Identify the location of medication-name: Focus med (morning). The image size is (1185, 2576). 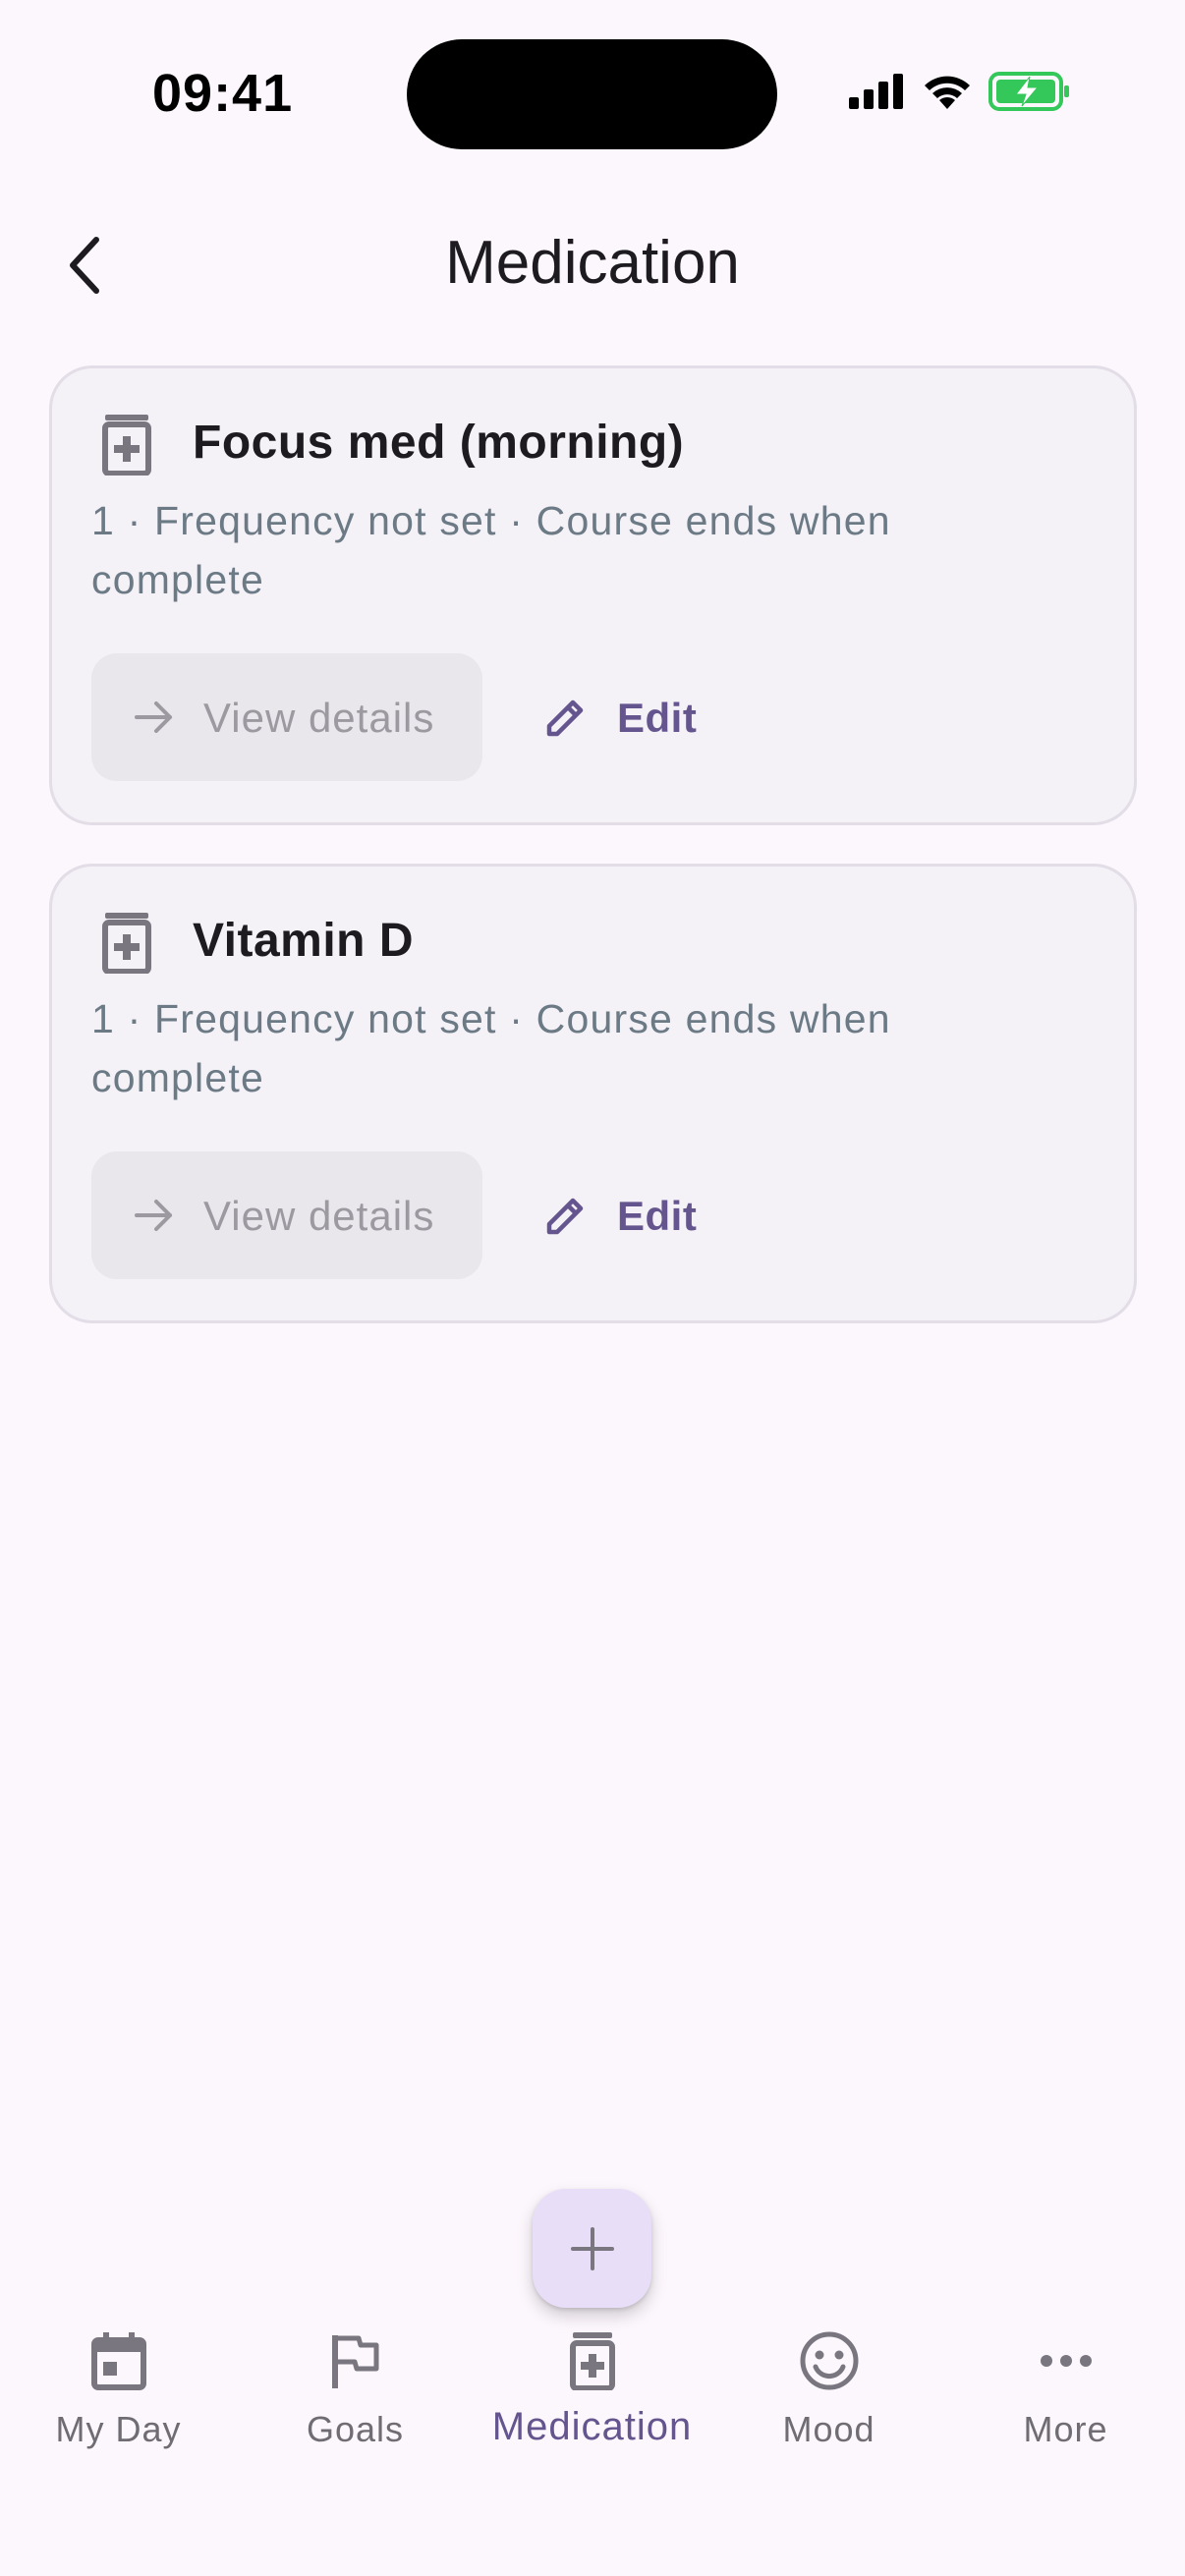
(439, 443).